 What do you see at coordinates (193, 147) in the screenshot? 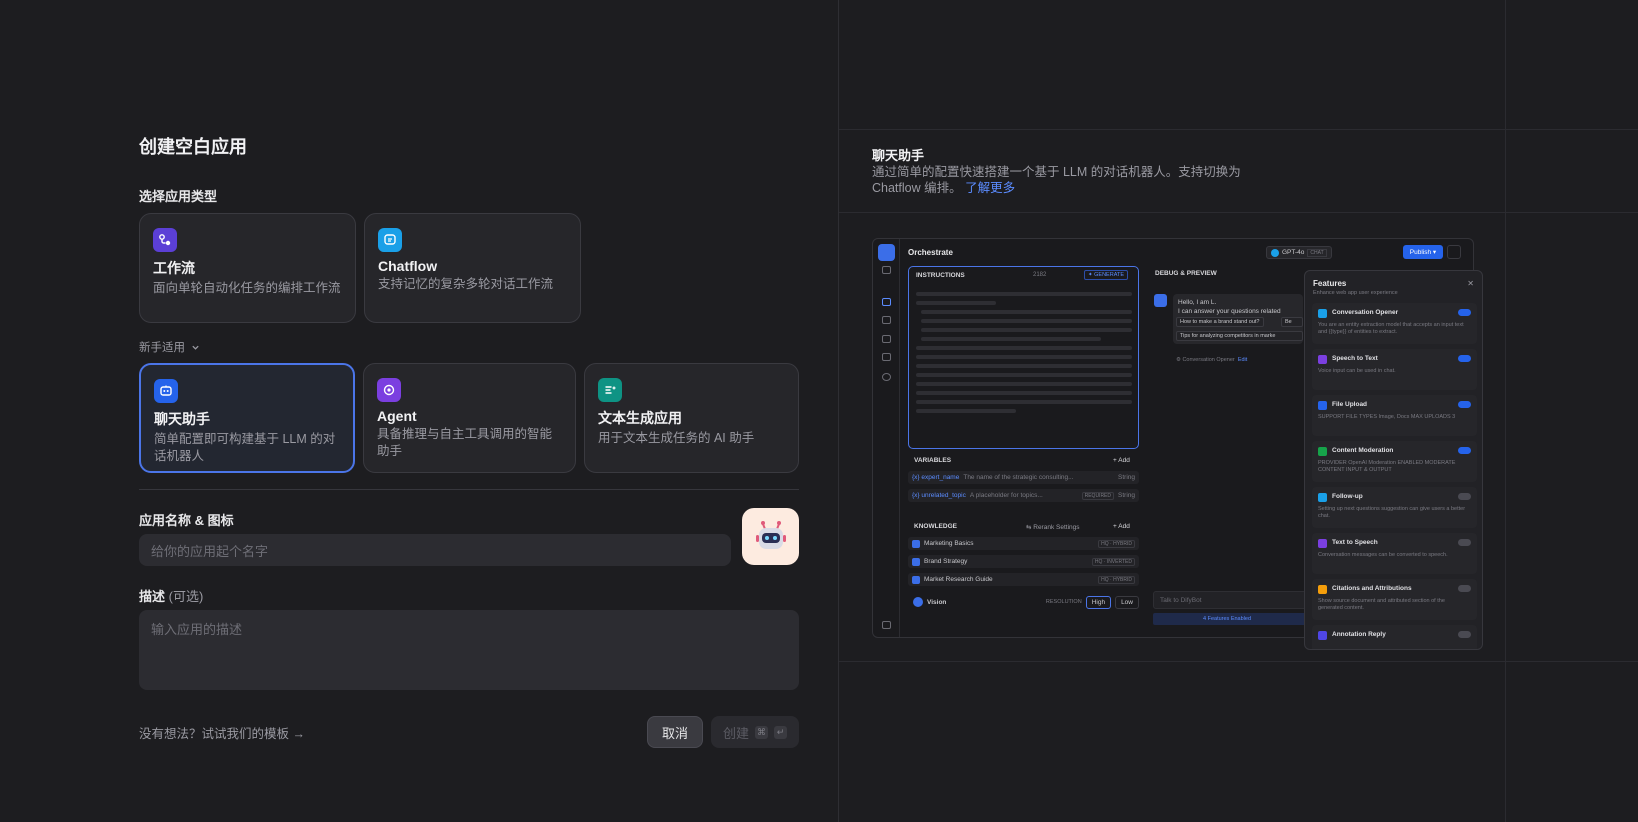
I see `page-title: 创建空白应用` at bounding box center [193, 147].